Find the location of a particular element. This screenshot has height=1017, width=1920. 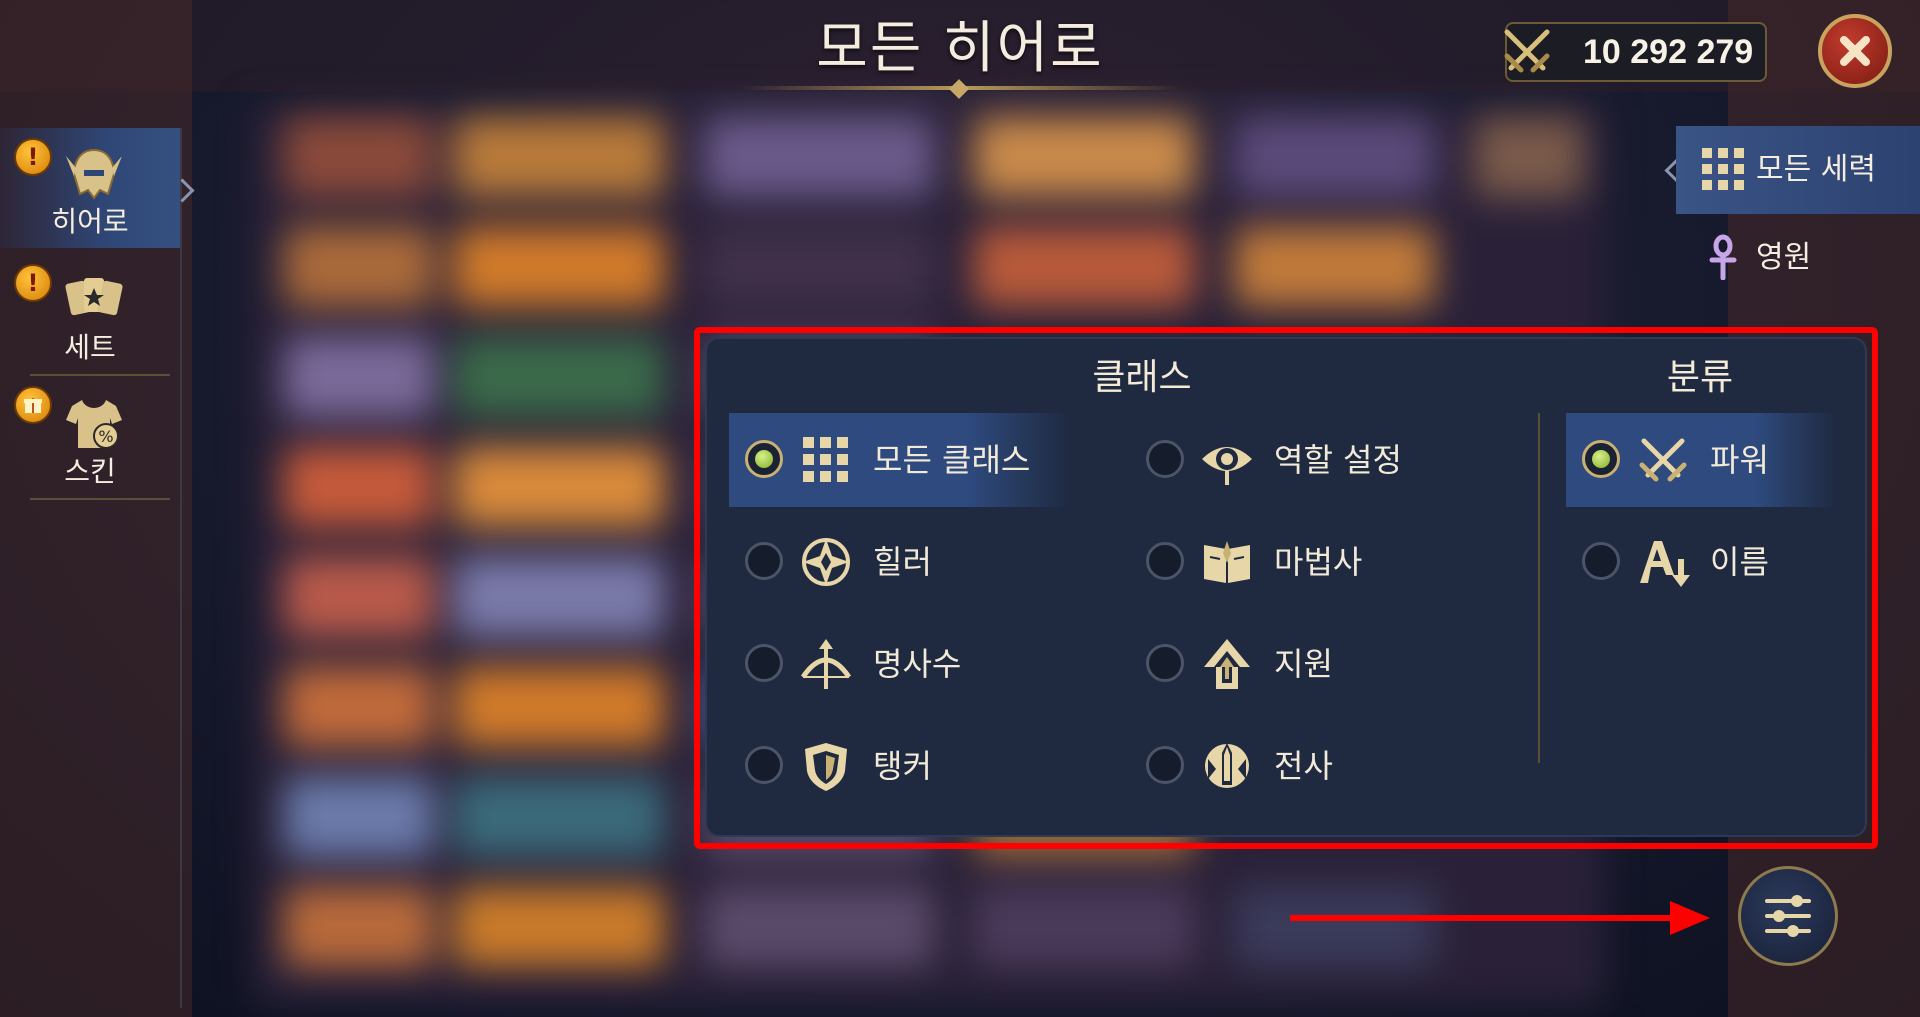

close-icon is located at coordinates (1855, 51).